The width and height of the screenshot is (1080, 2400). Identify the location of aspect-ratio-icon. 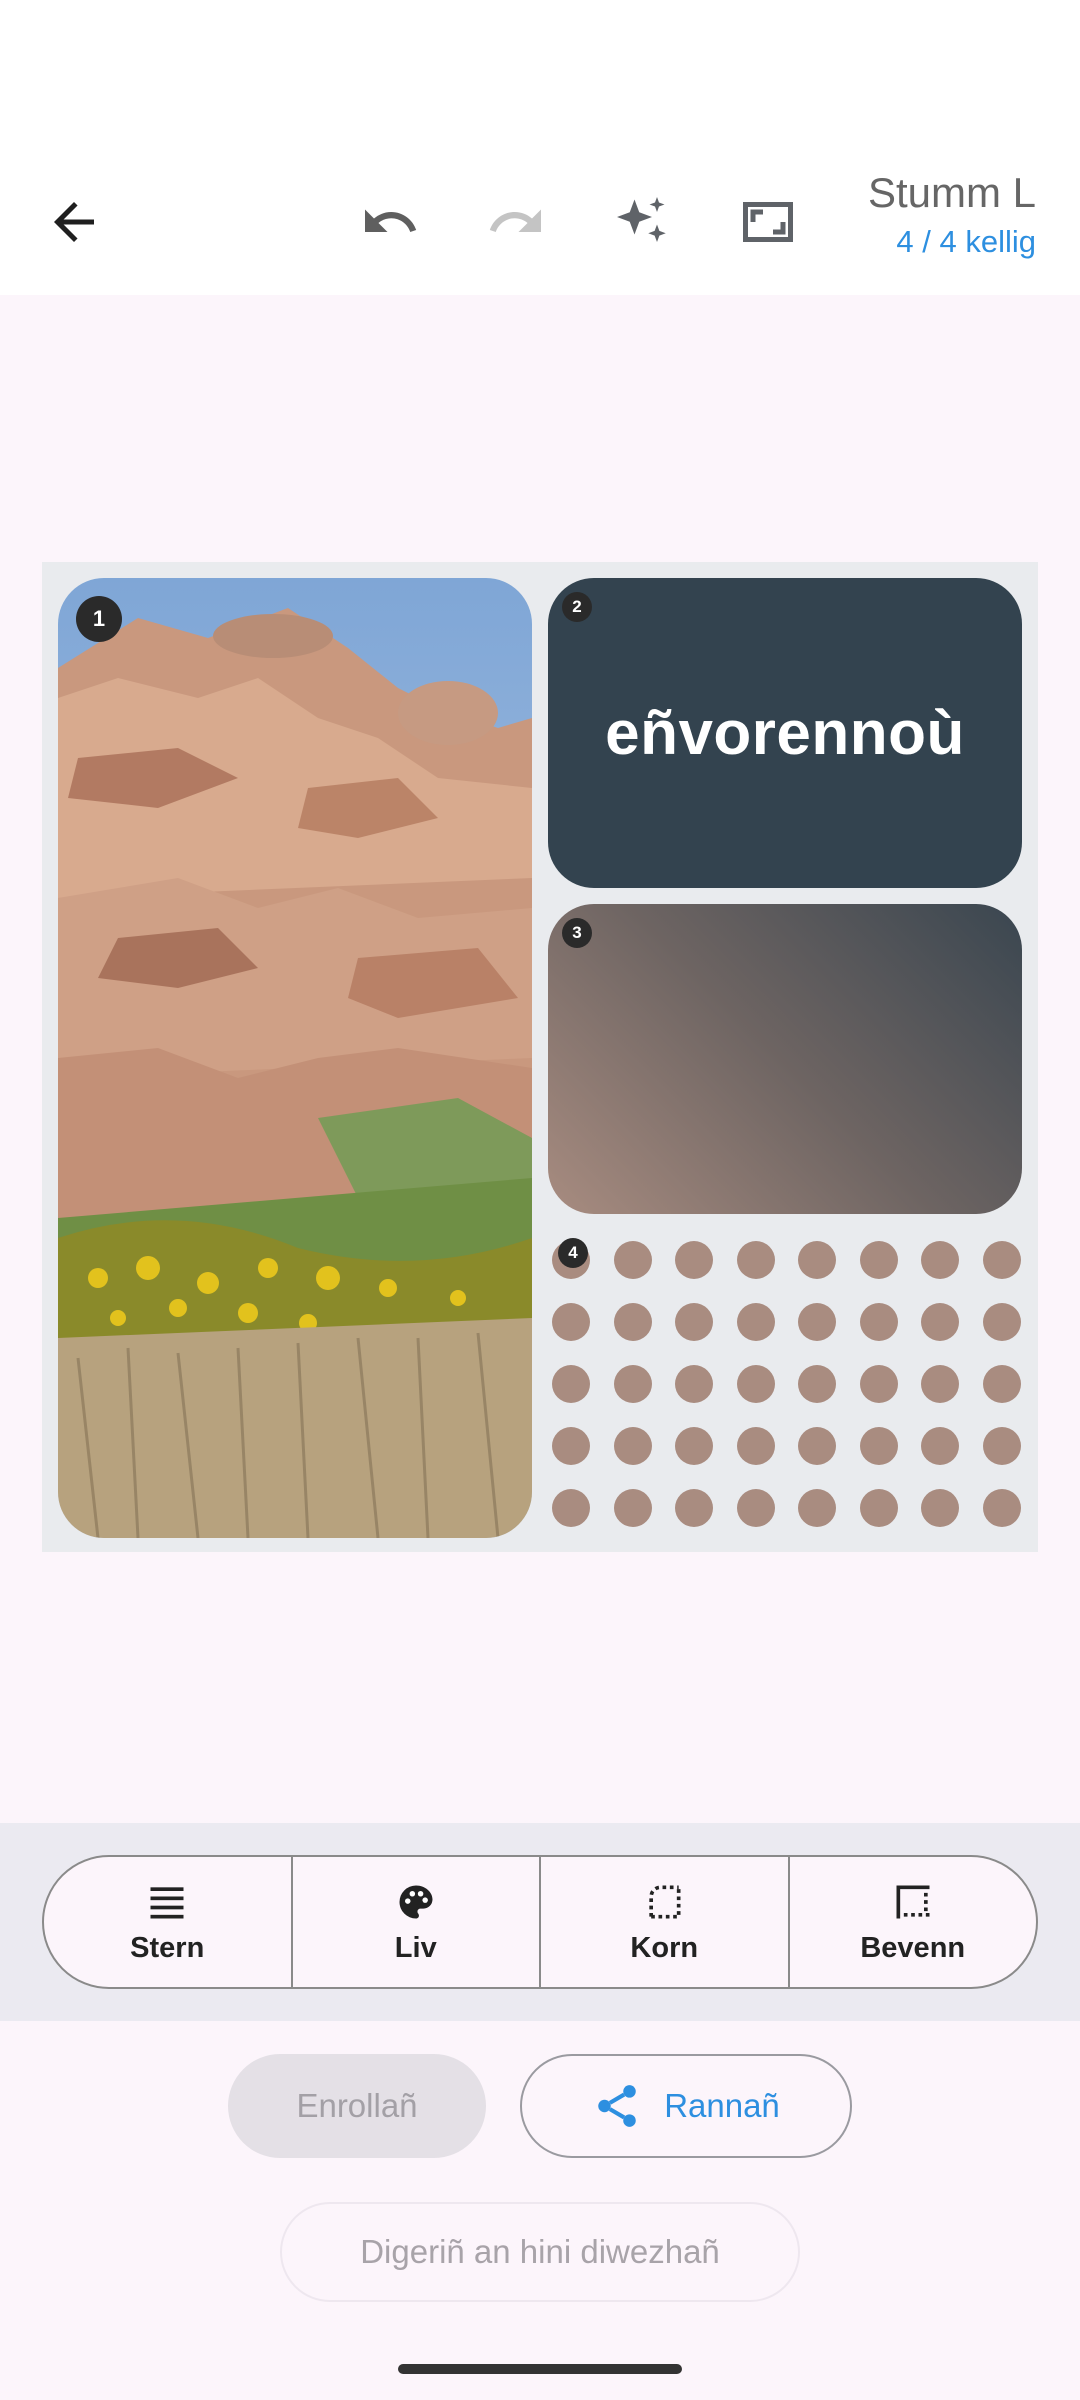
(768, 222).